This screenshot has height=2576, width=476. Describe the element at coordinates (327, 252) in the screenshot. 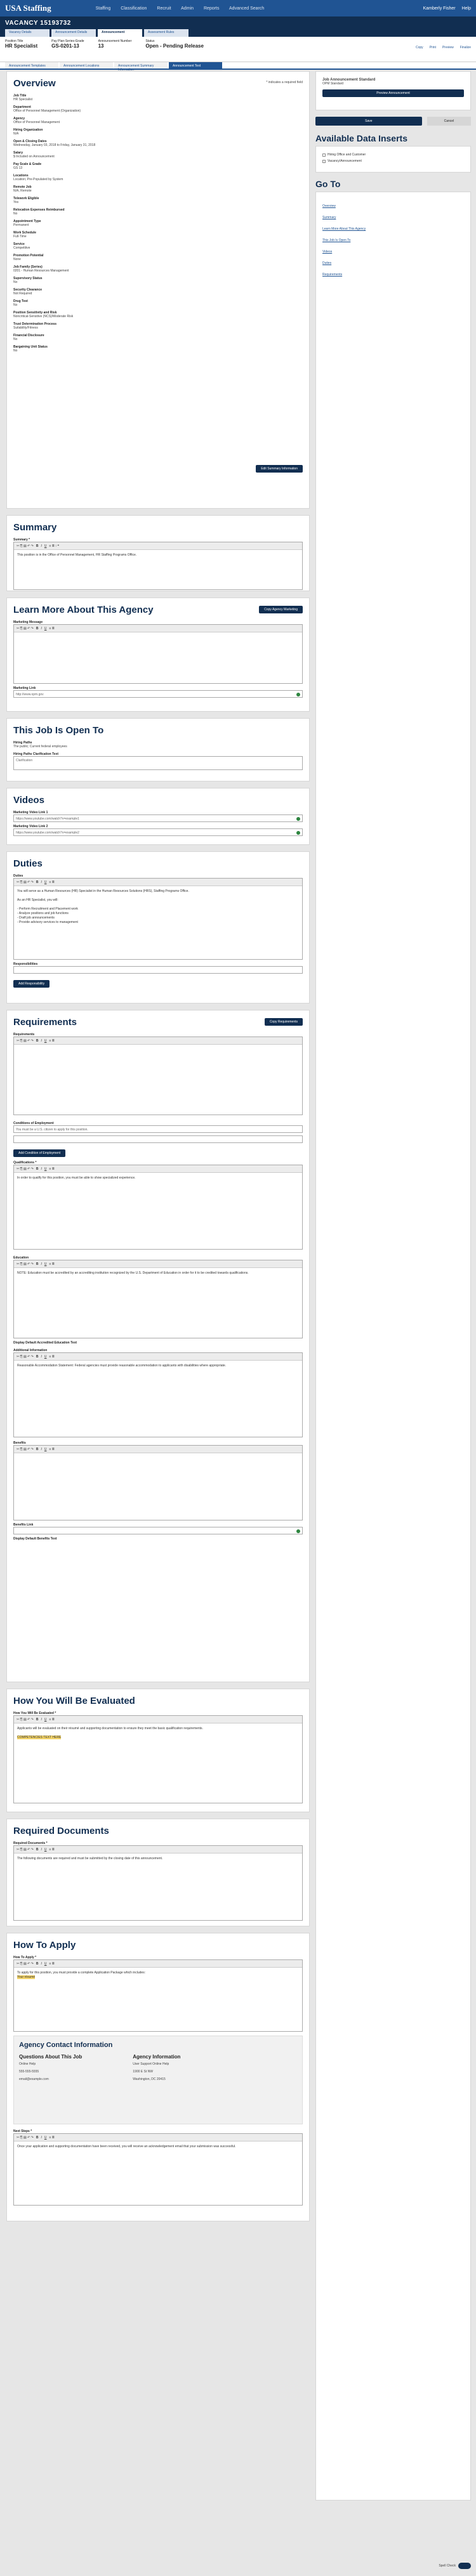

I see `goto-videos: Videos` at that location.